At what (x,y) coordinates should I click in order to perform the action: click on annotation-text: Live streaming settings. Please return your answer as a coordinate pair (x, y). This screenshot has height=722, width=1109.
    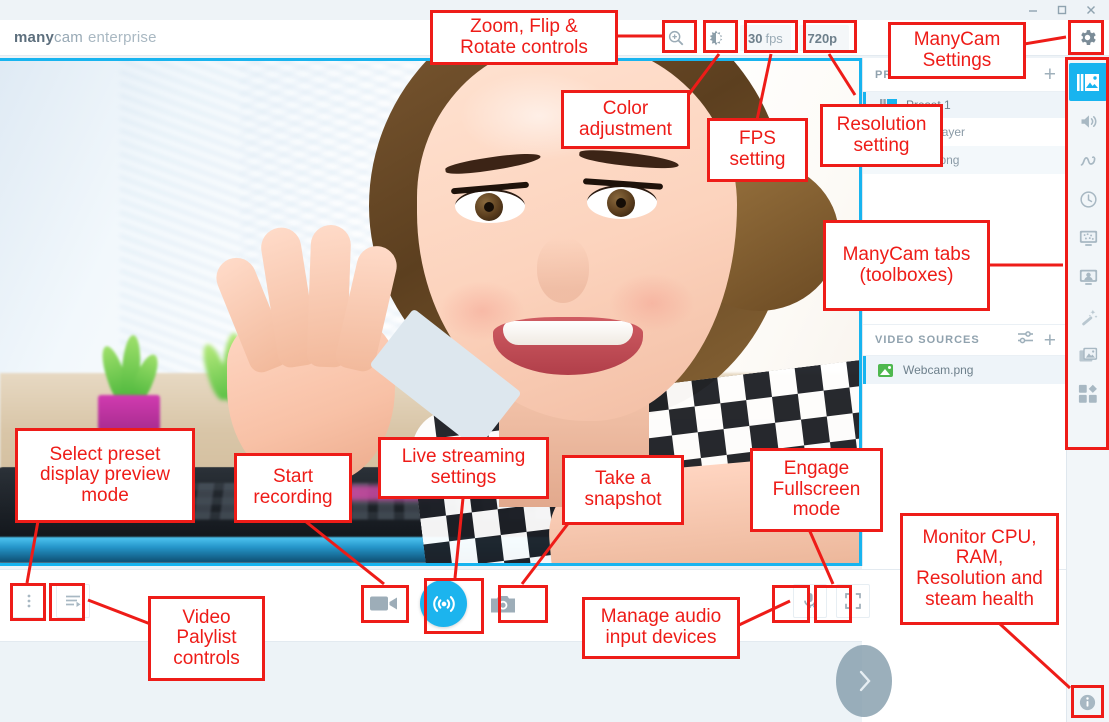
    Looking at the image, I should click on (463, 467).